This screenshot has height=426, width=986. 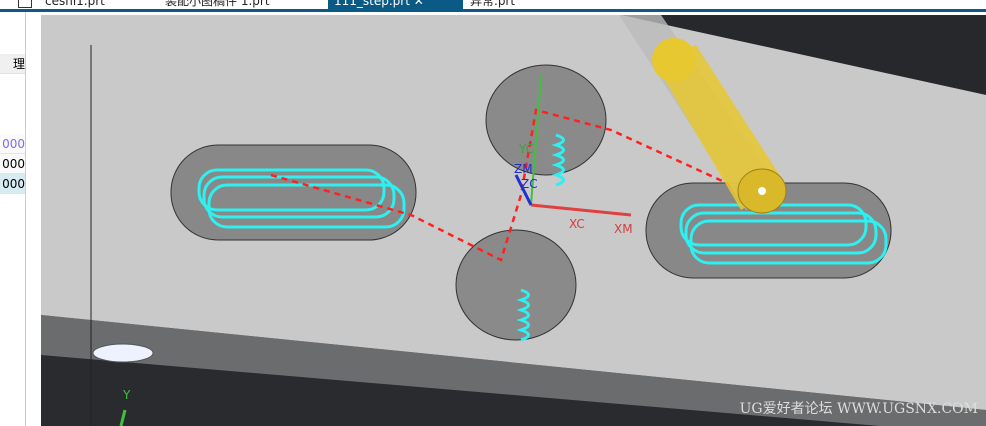 I want to click on watermark: UG爱好者论坛 WWW.UGSNX.COM, so click(x=858, y=409).